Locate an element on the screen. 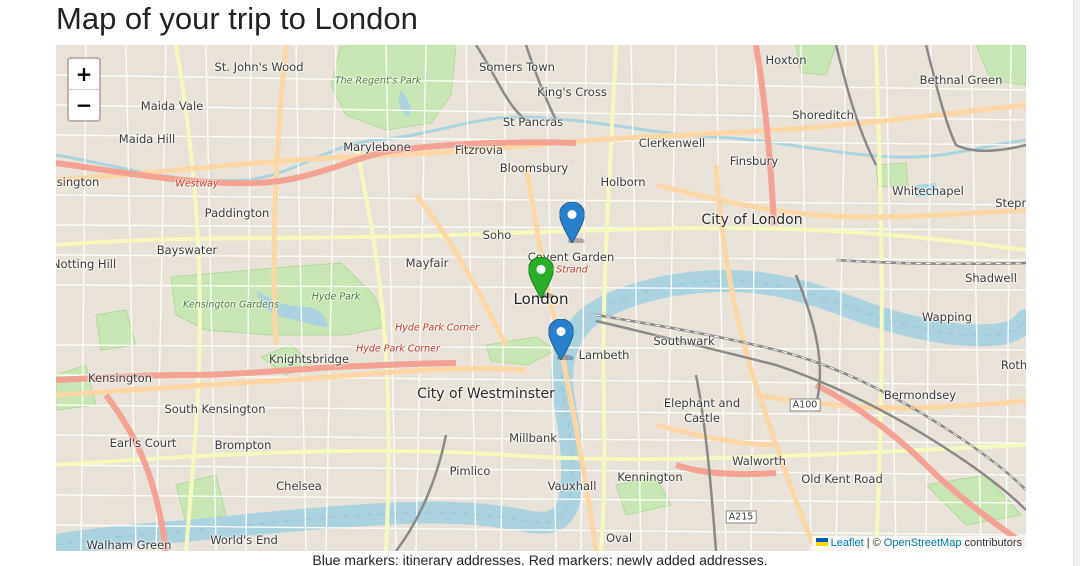 The height and width of the screenshot is (566, 1080). map-label-bermondsey: Bermondsey is located at coordinates (920, 395).